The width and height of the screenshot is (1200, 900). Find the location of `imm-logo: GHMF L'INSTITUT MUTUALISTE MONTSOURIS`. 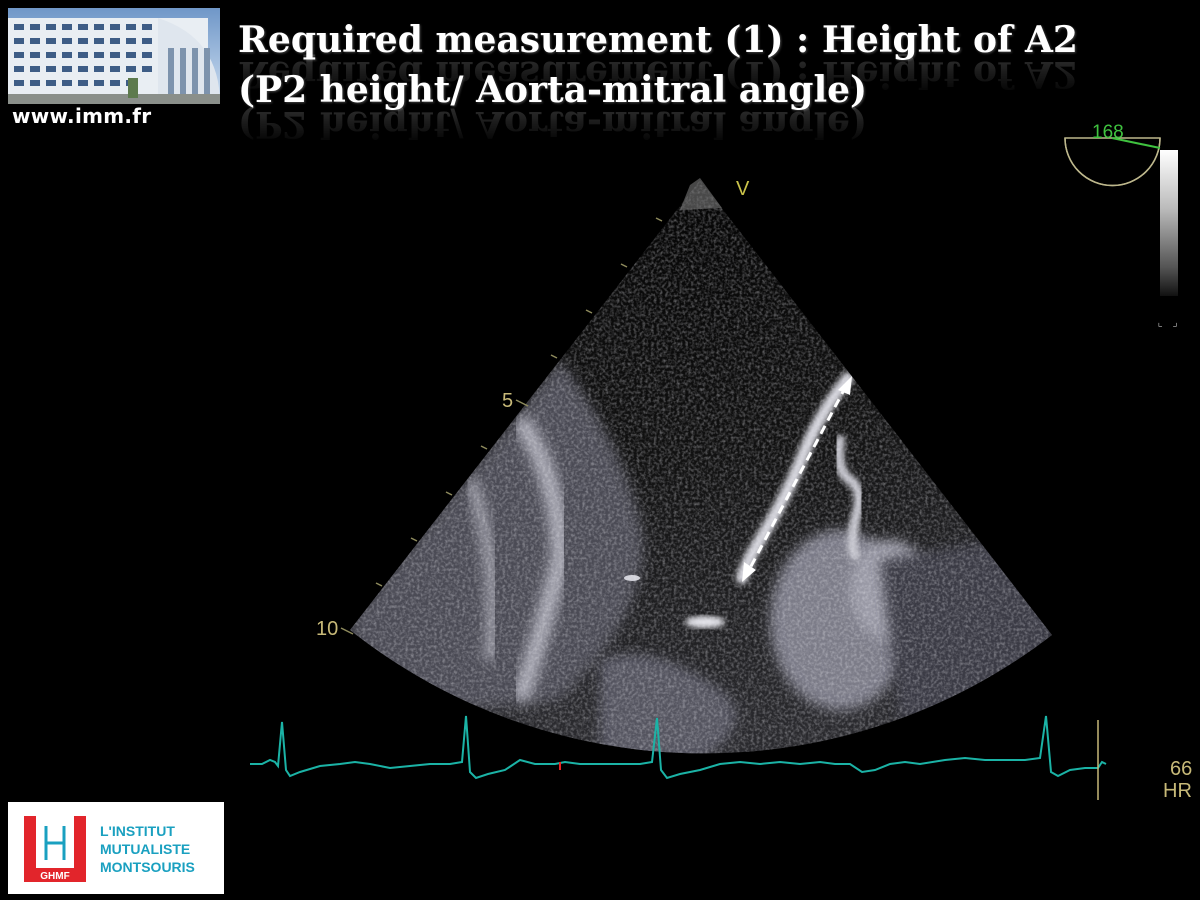

imm-logo: GHMF L'INSTITUT MUTUALISTE MONTSOURIS is located at coordinates (116, 848).